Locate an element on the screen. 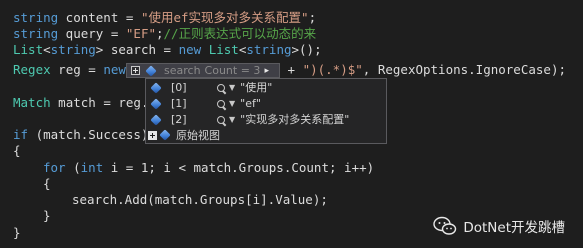  datatip-raw-view-row: 原始视图 is located at coordinates (182, 135).